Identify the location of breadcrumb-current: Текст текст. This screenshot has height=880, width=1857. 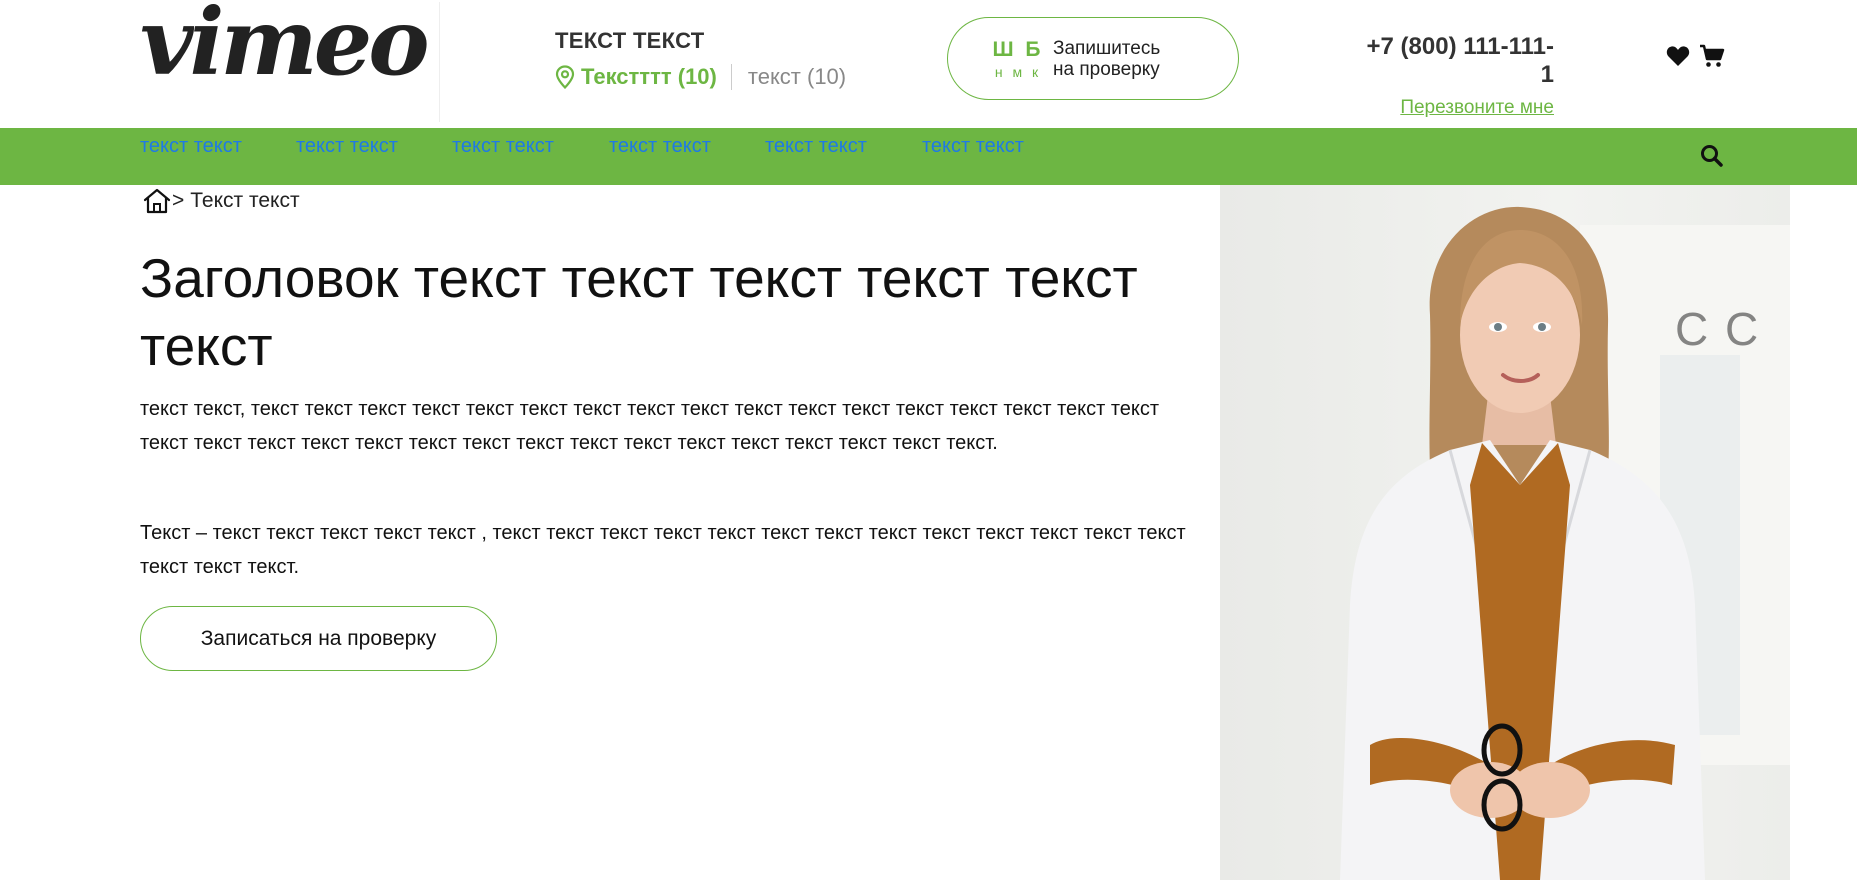
(245, 200).